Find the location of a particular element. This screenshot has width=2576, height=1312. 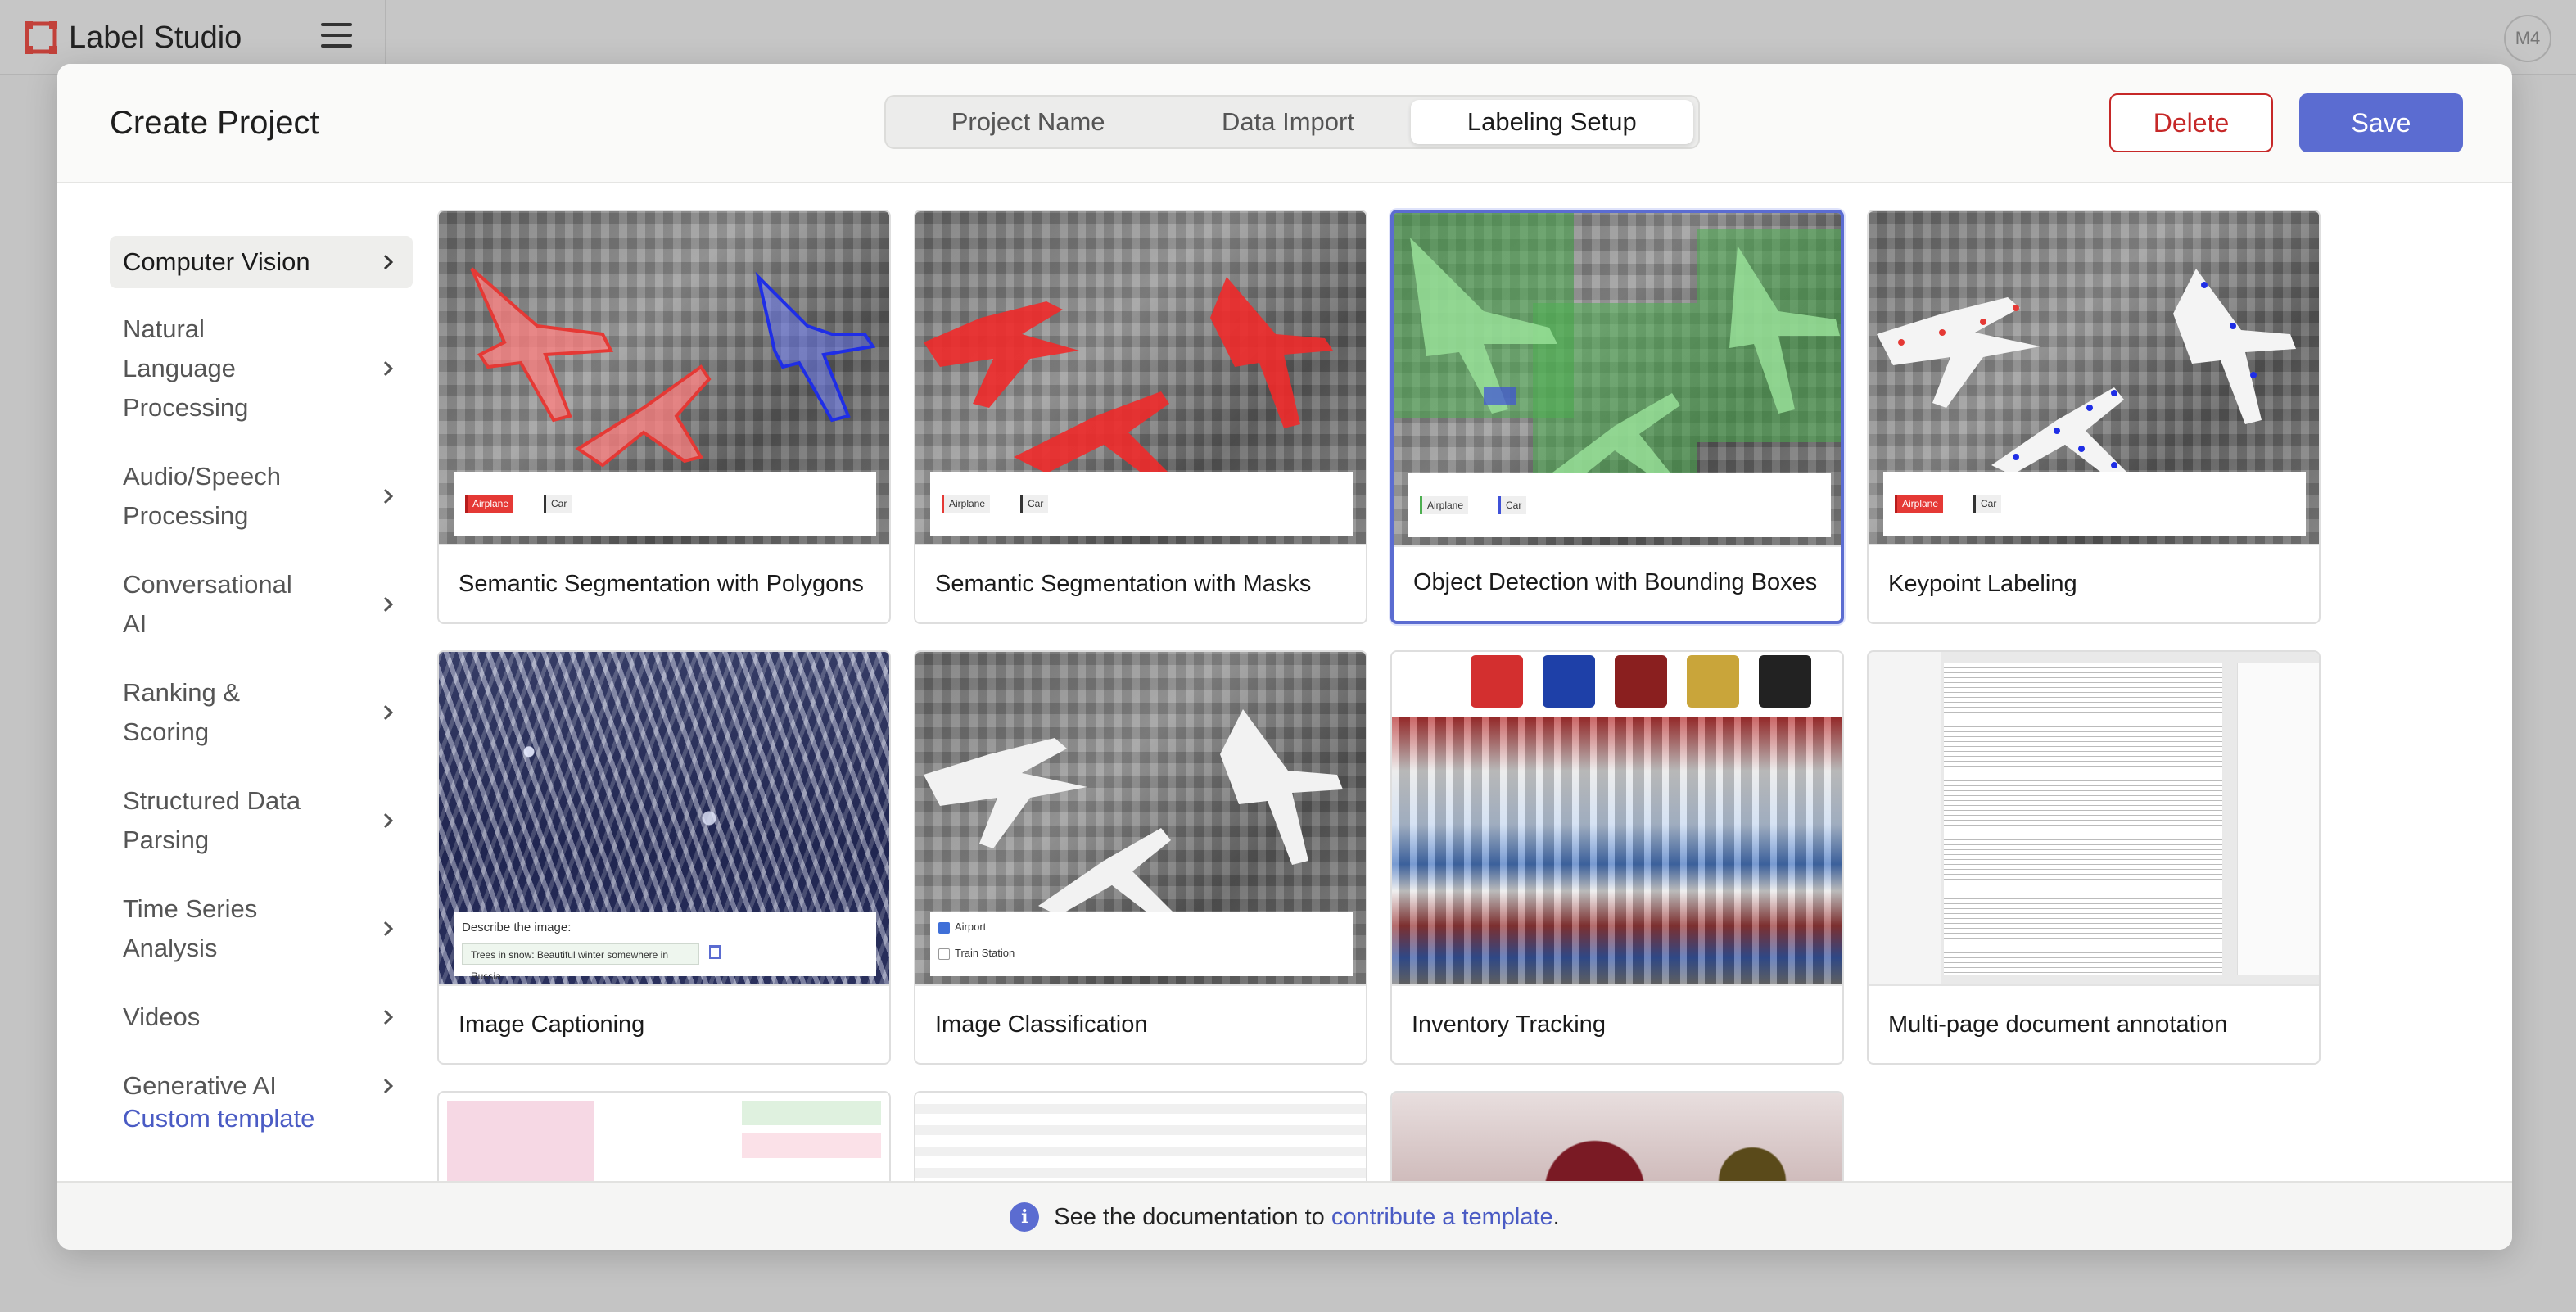

caption-prompt: Describe the image: is located at coordinates (517, 927).